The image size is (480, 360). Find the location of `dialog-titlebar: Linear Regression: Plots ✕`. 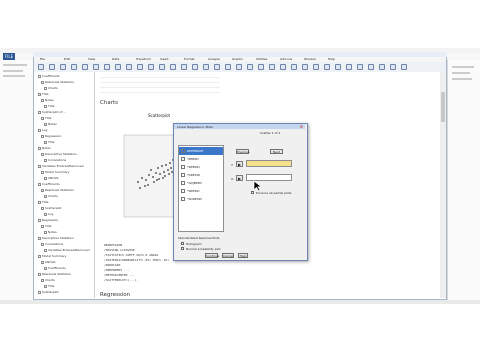

dialog-titlebar: Linear Regression: Plots ✕ is located at coordinates (239, 126).